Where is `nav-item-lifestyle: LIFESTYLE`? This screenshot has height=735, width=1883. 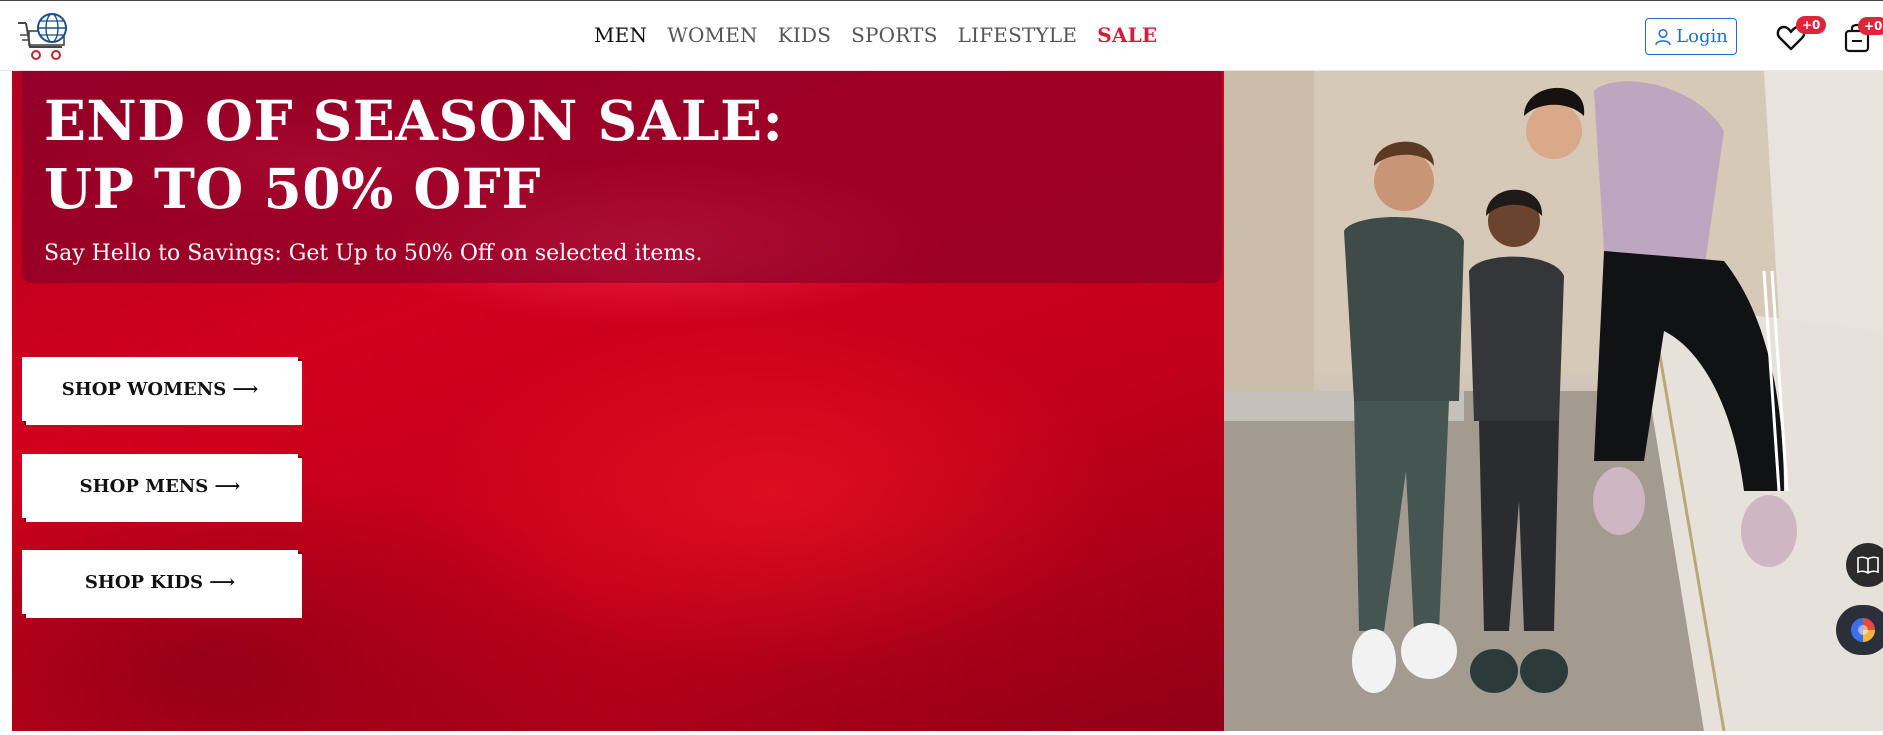 nav-item-lifestyle: LIFESTYLE is located at coordinates (1018, 35).